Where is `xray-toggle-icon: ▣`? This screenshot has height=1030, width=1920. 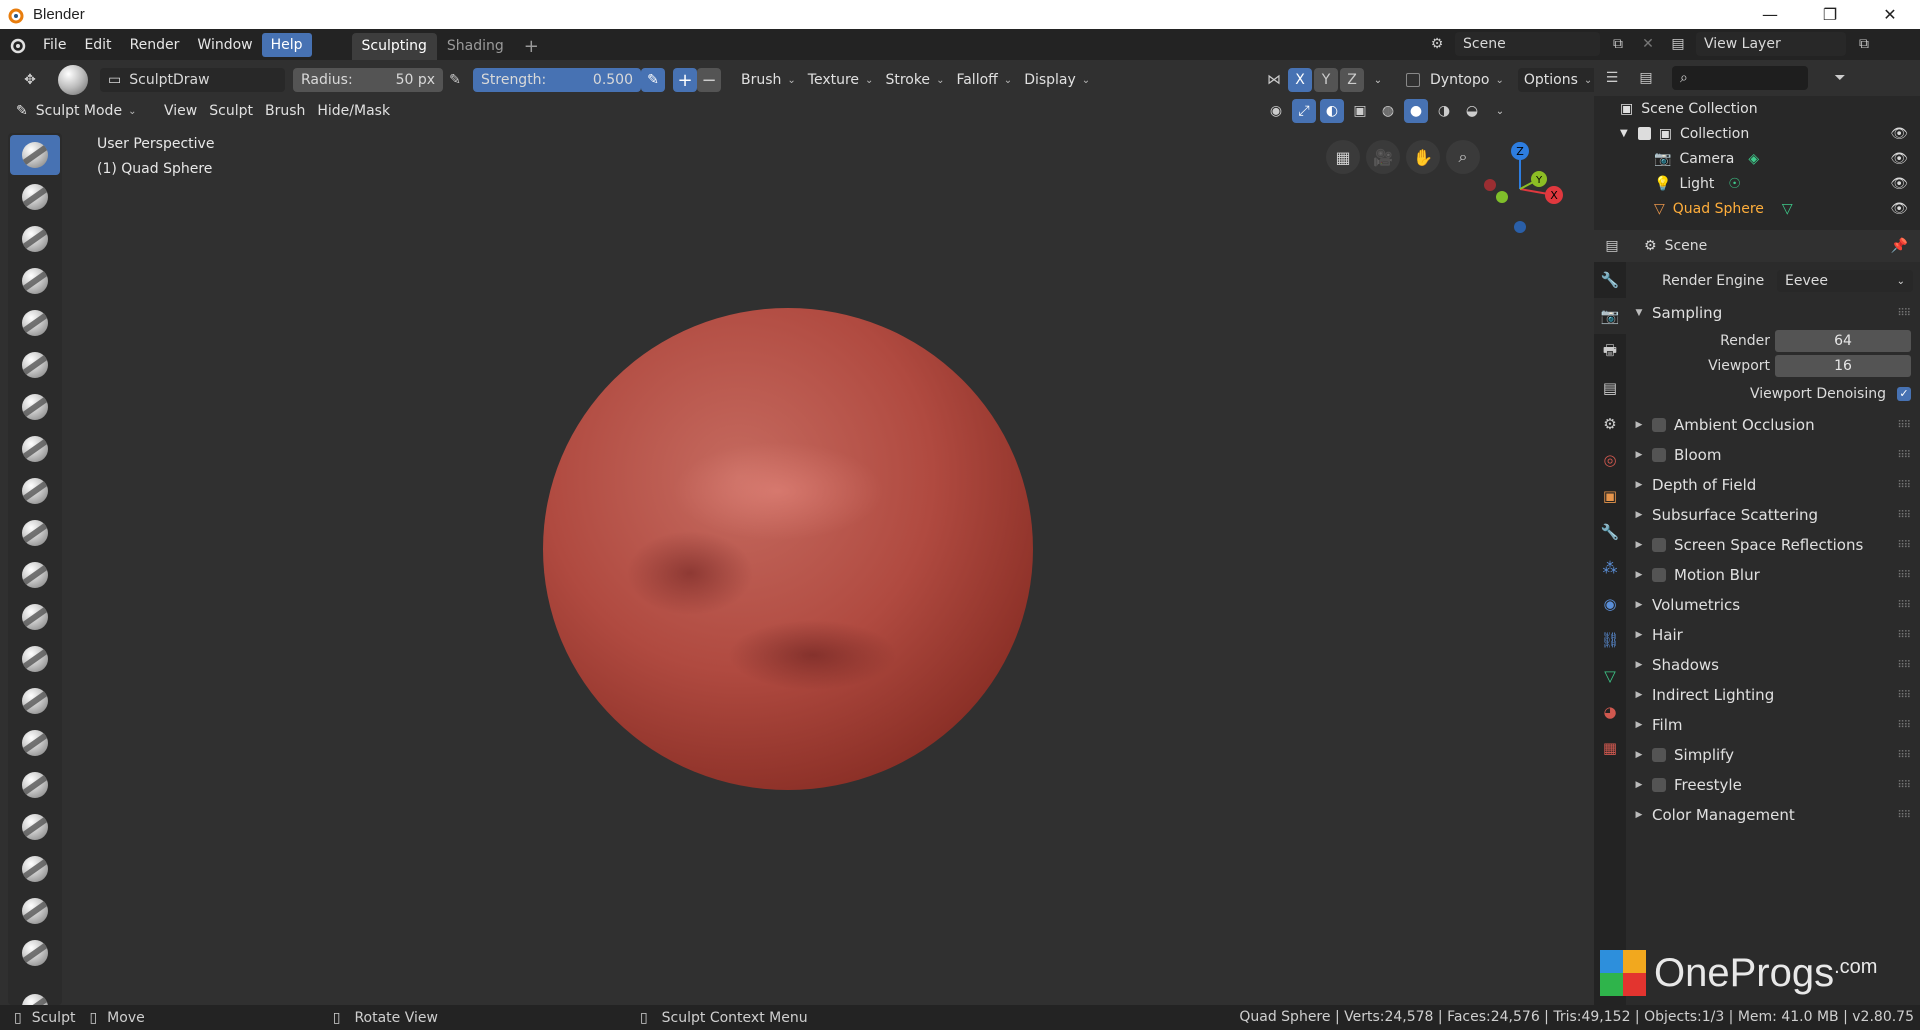
xray-toggle-icon: ▣ is located at coordinates (1360, 111).